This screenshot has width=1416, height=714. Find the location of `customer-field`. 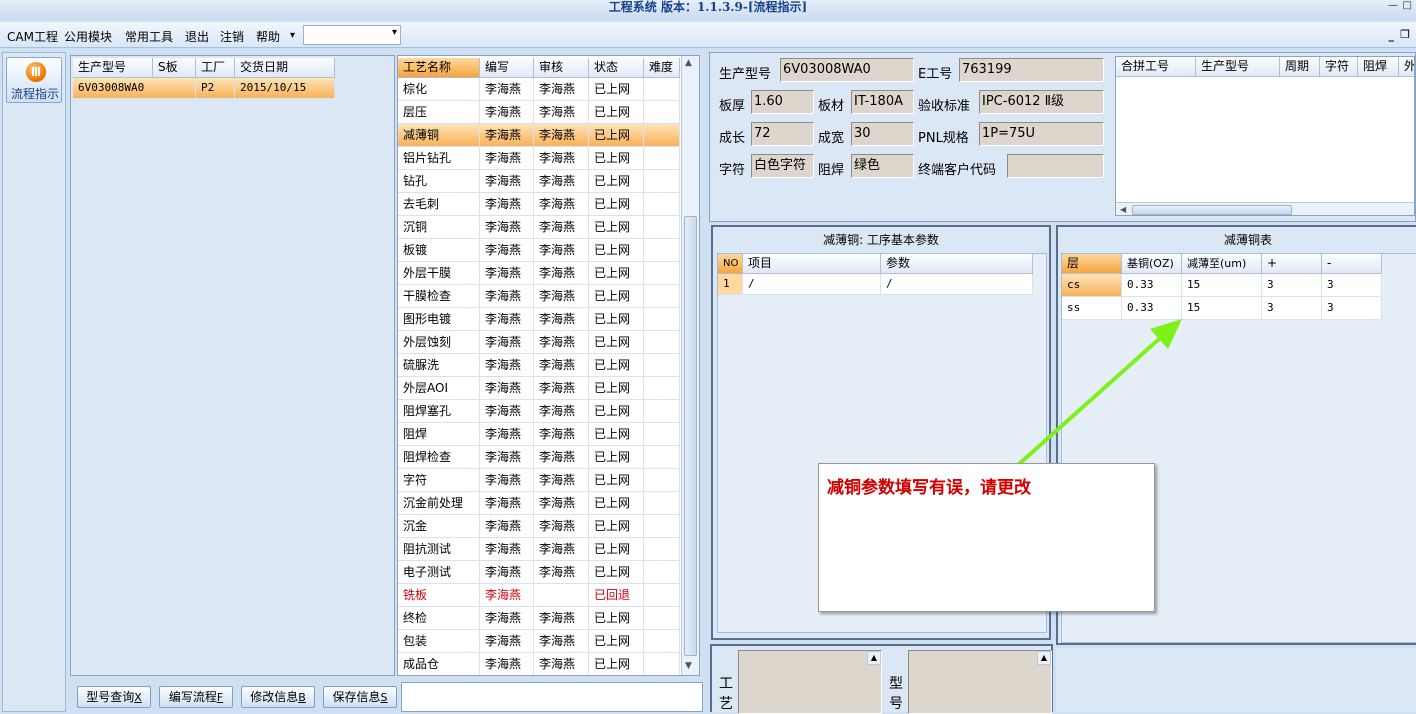

customer-field is located at coordinates (1055, 166).